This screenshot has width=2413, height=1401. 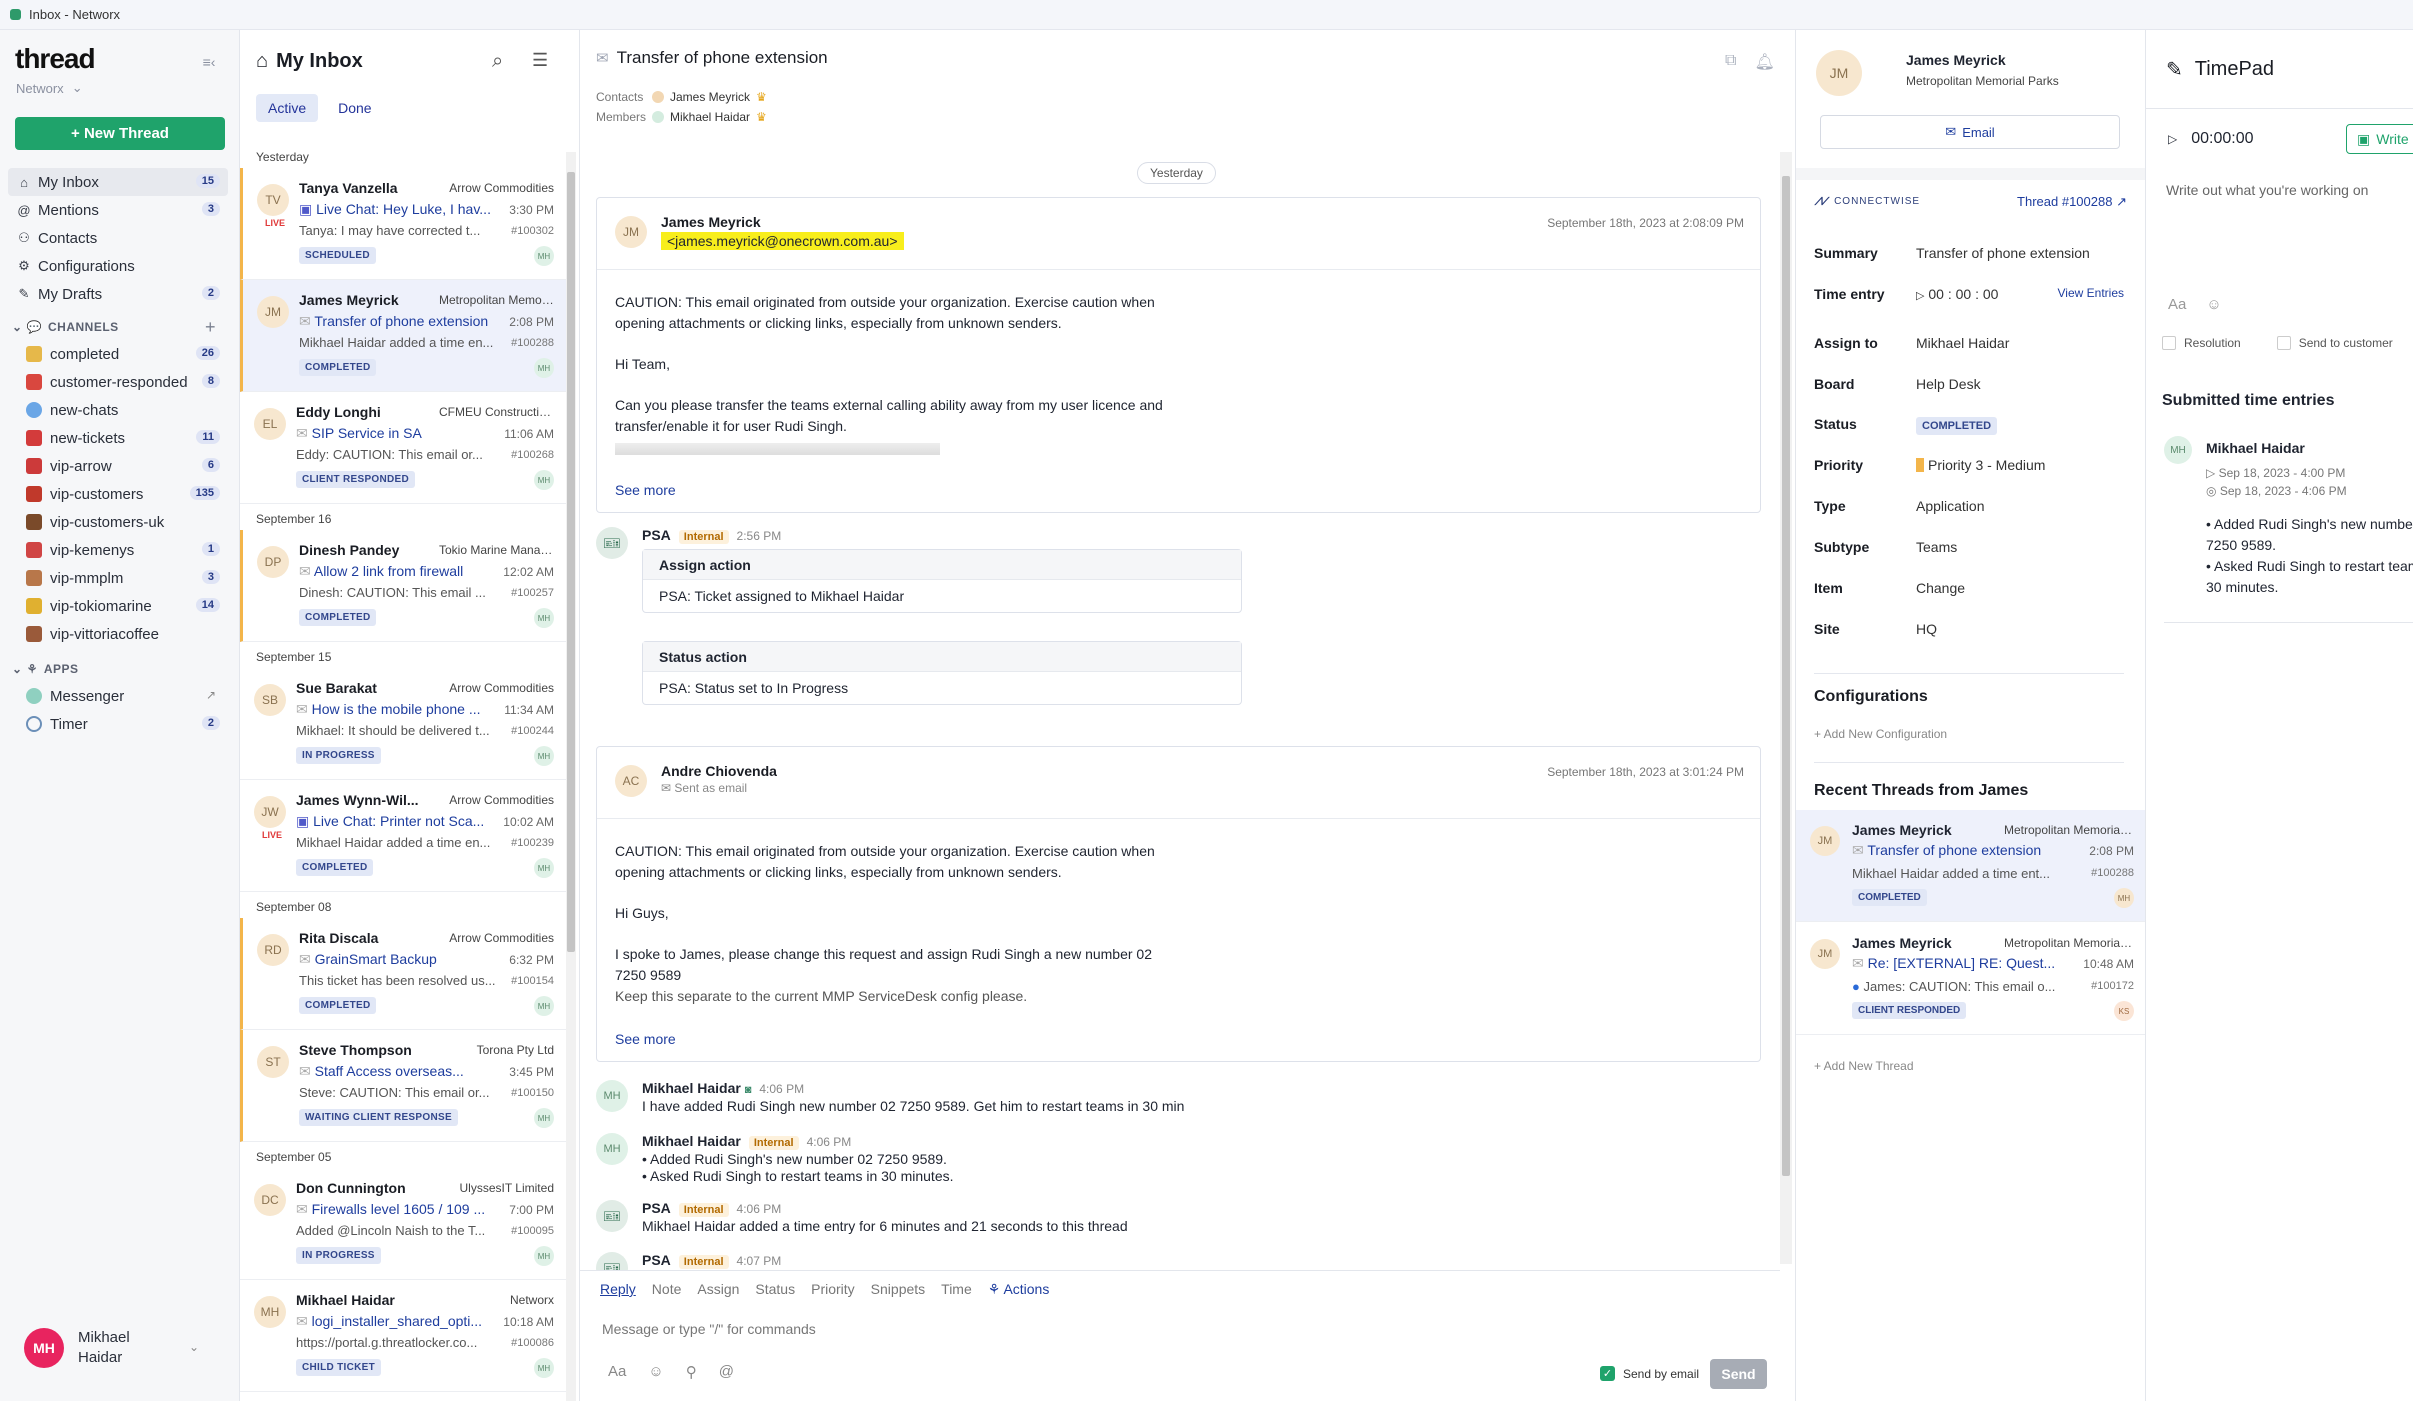 What do you see at coordinates (210, 327) in the screenshot?
I see `add-channel-button: +` at bounding box center [210, 327].